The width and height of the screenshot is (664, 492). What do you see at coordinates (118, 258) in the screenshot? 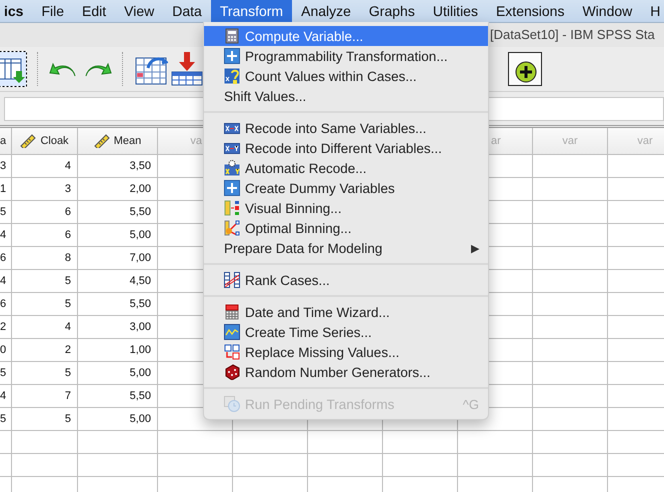
I see `table-cell: 7,00` at bounding box center [118, 258].